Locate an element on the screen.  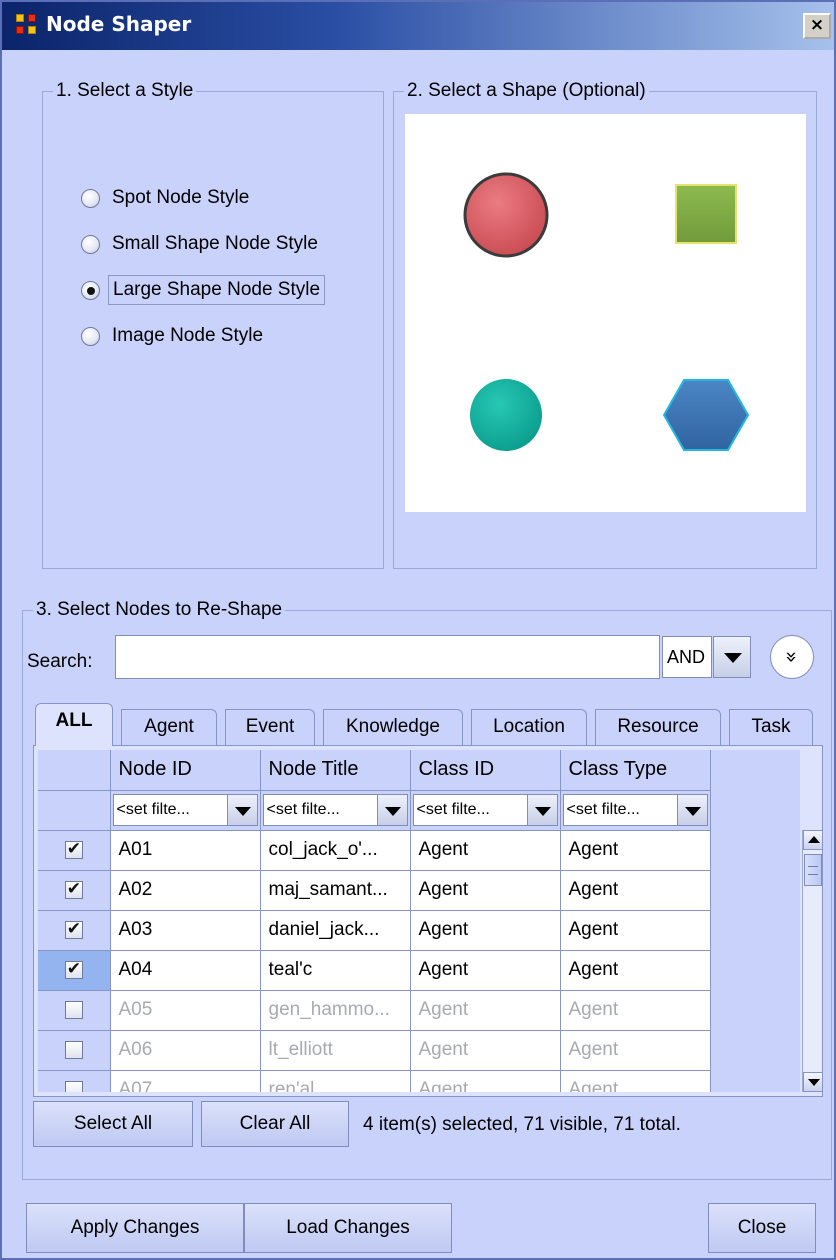
radio-selected-icon is located at coordinates (90, 290).